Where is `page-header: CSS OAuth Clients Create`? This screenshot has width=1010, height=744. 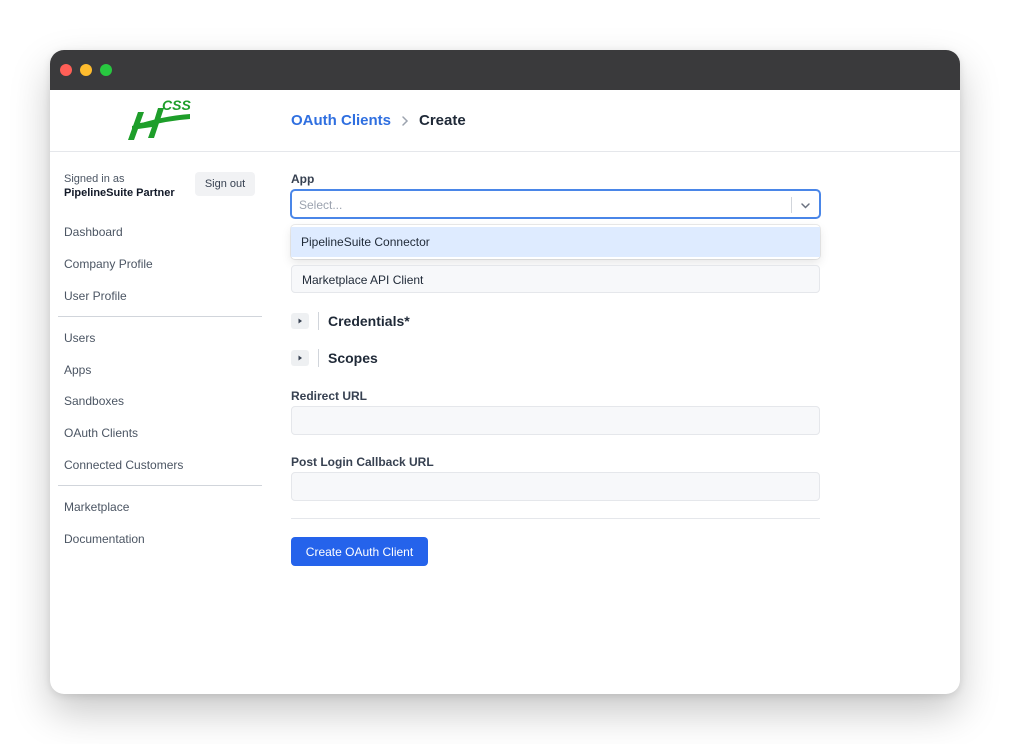
page-header: CSS OAuth Clients Create is located at coordinates (505, 121).